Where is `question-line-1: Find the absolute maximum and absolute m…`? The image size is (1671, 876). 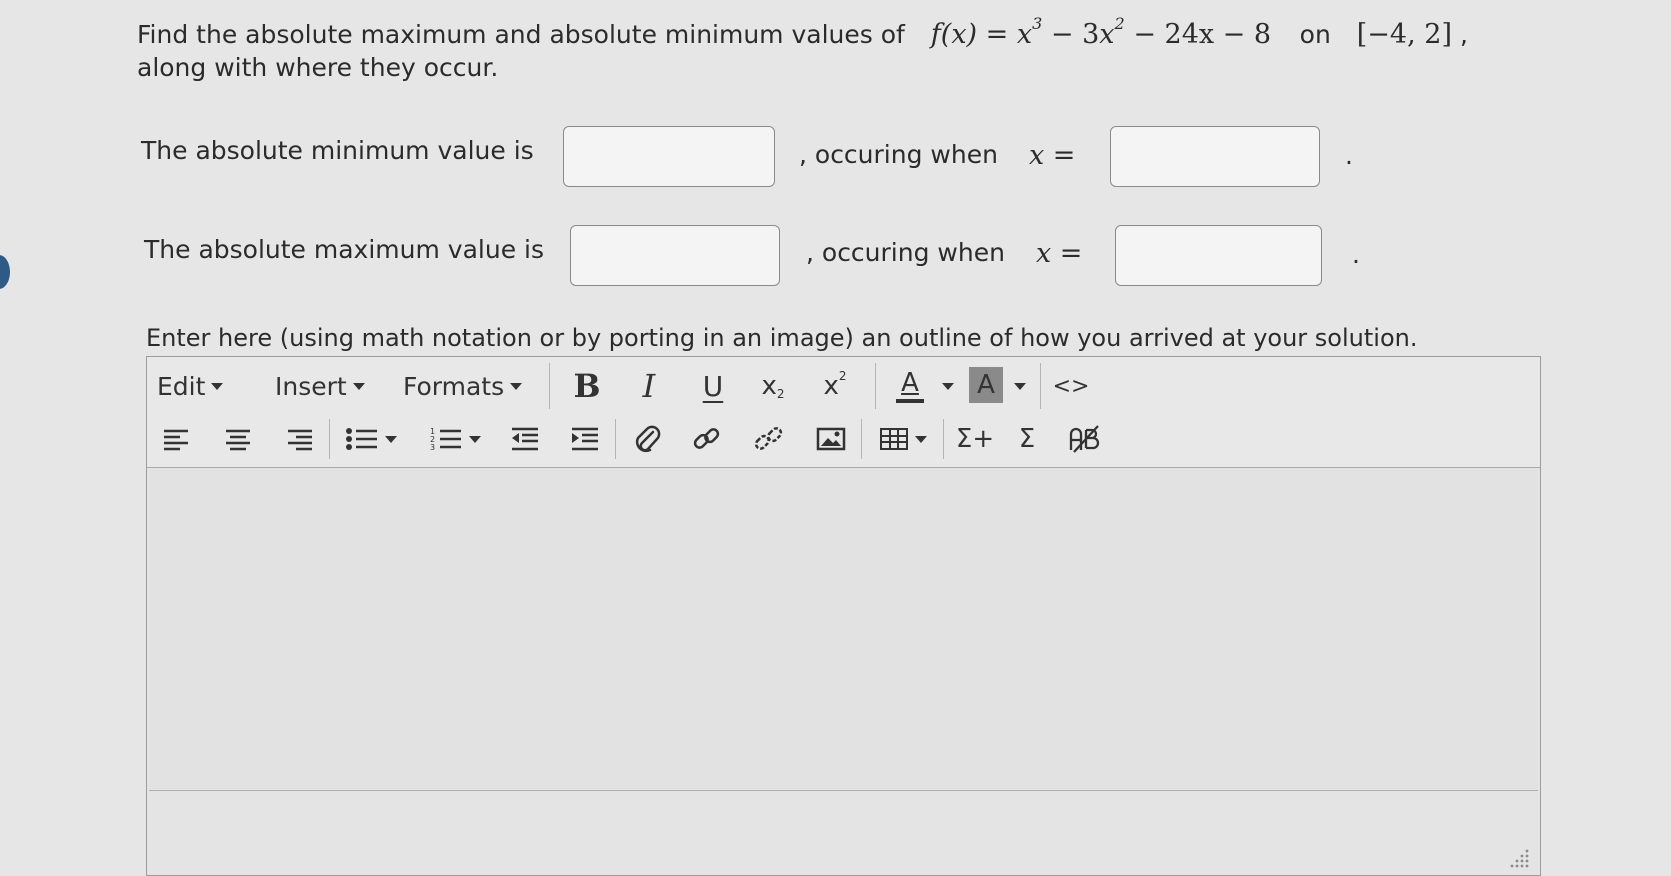
question-line-1: Find the absolute maximum and absolute m… is located at coordinates (802, 32).